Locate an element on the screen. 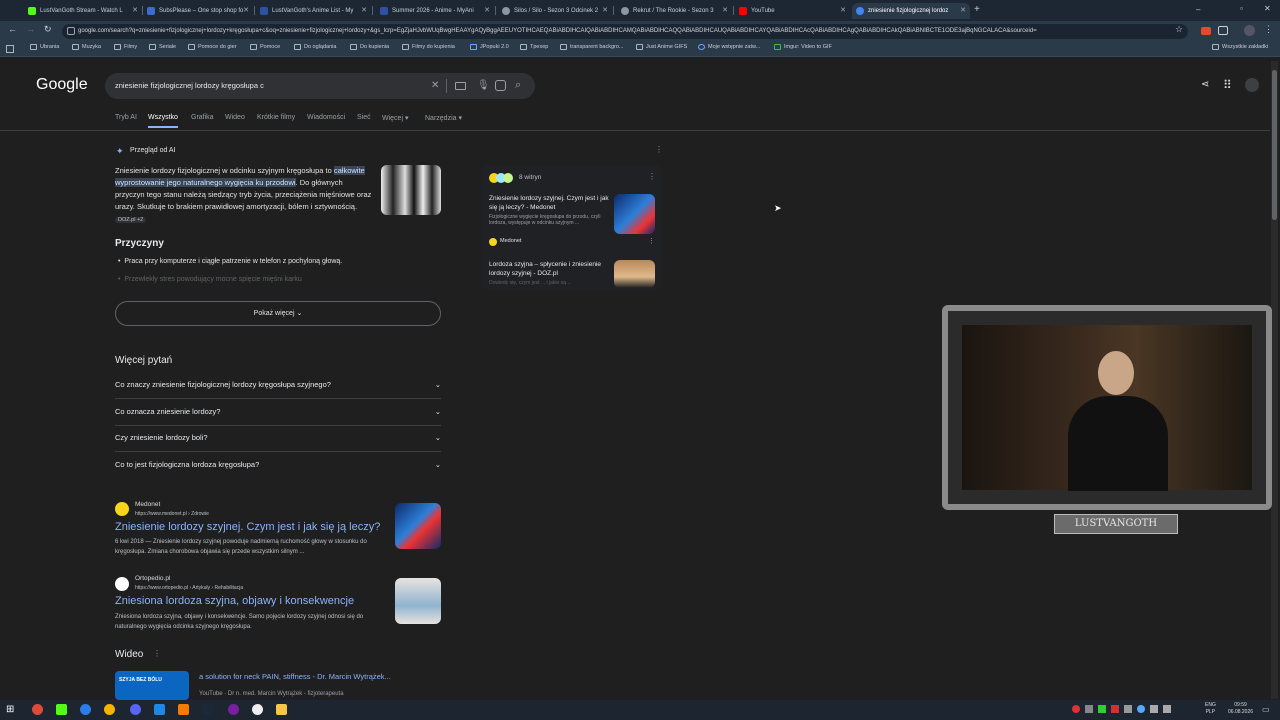  video-thumbnail: SZYJA BEZ BÓLU is located at coordinates (152, 685).